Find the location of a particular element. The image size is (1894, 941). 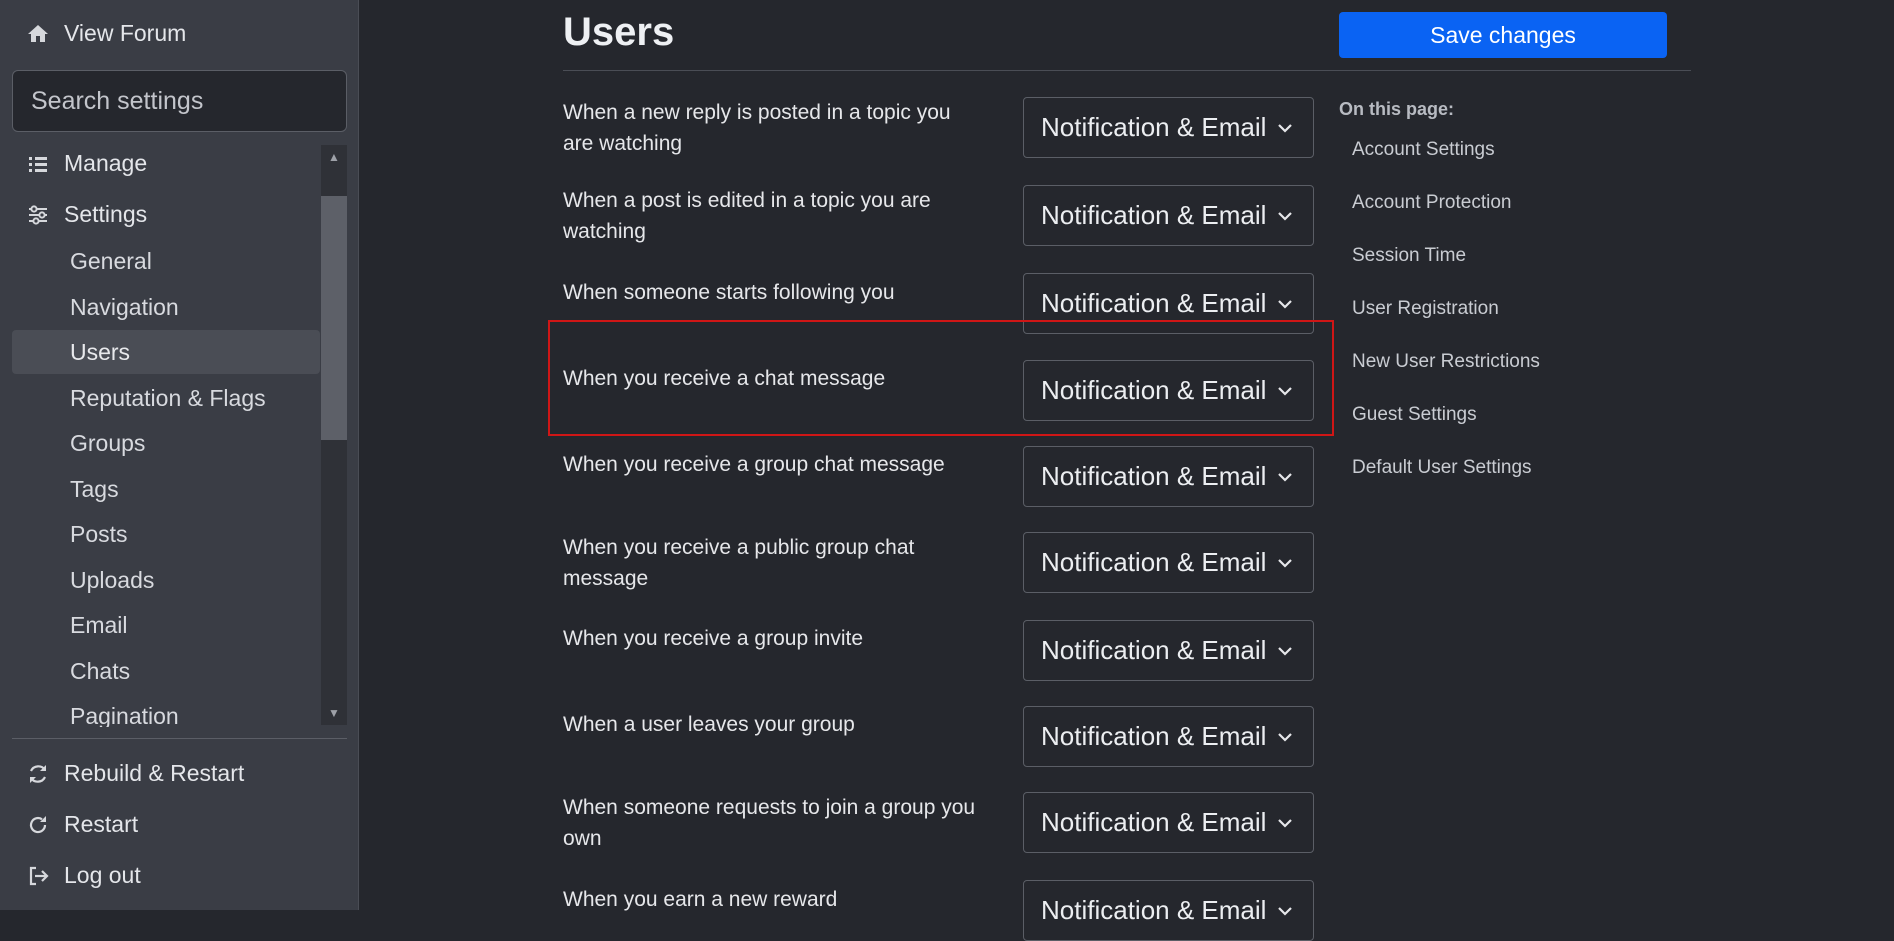

settings-label: Settings is located at coordinates (106, 214).